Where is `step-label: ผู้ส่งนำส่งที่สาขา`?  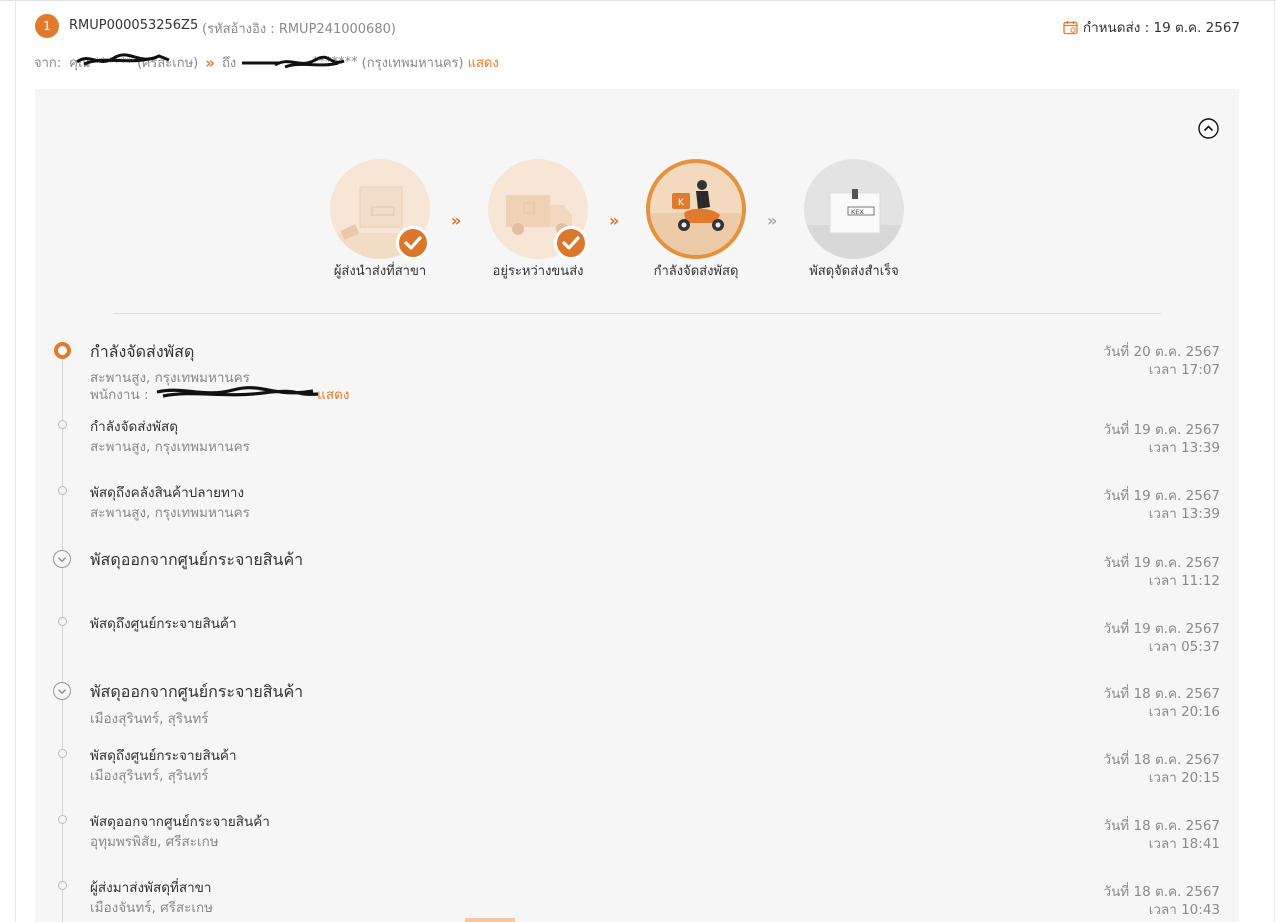
step-label: ผู้ส่งนำส่งที่สาขา is located at coordinates (380, 271).